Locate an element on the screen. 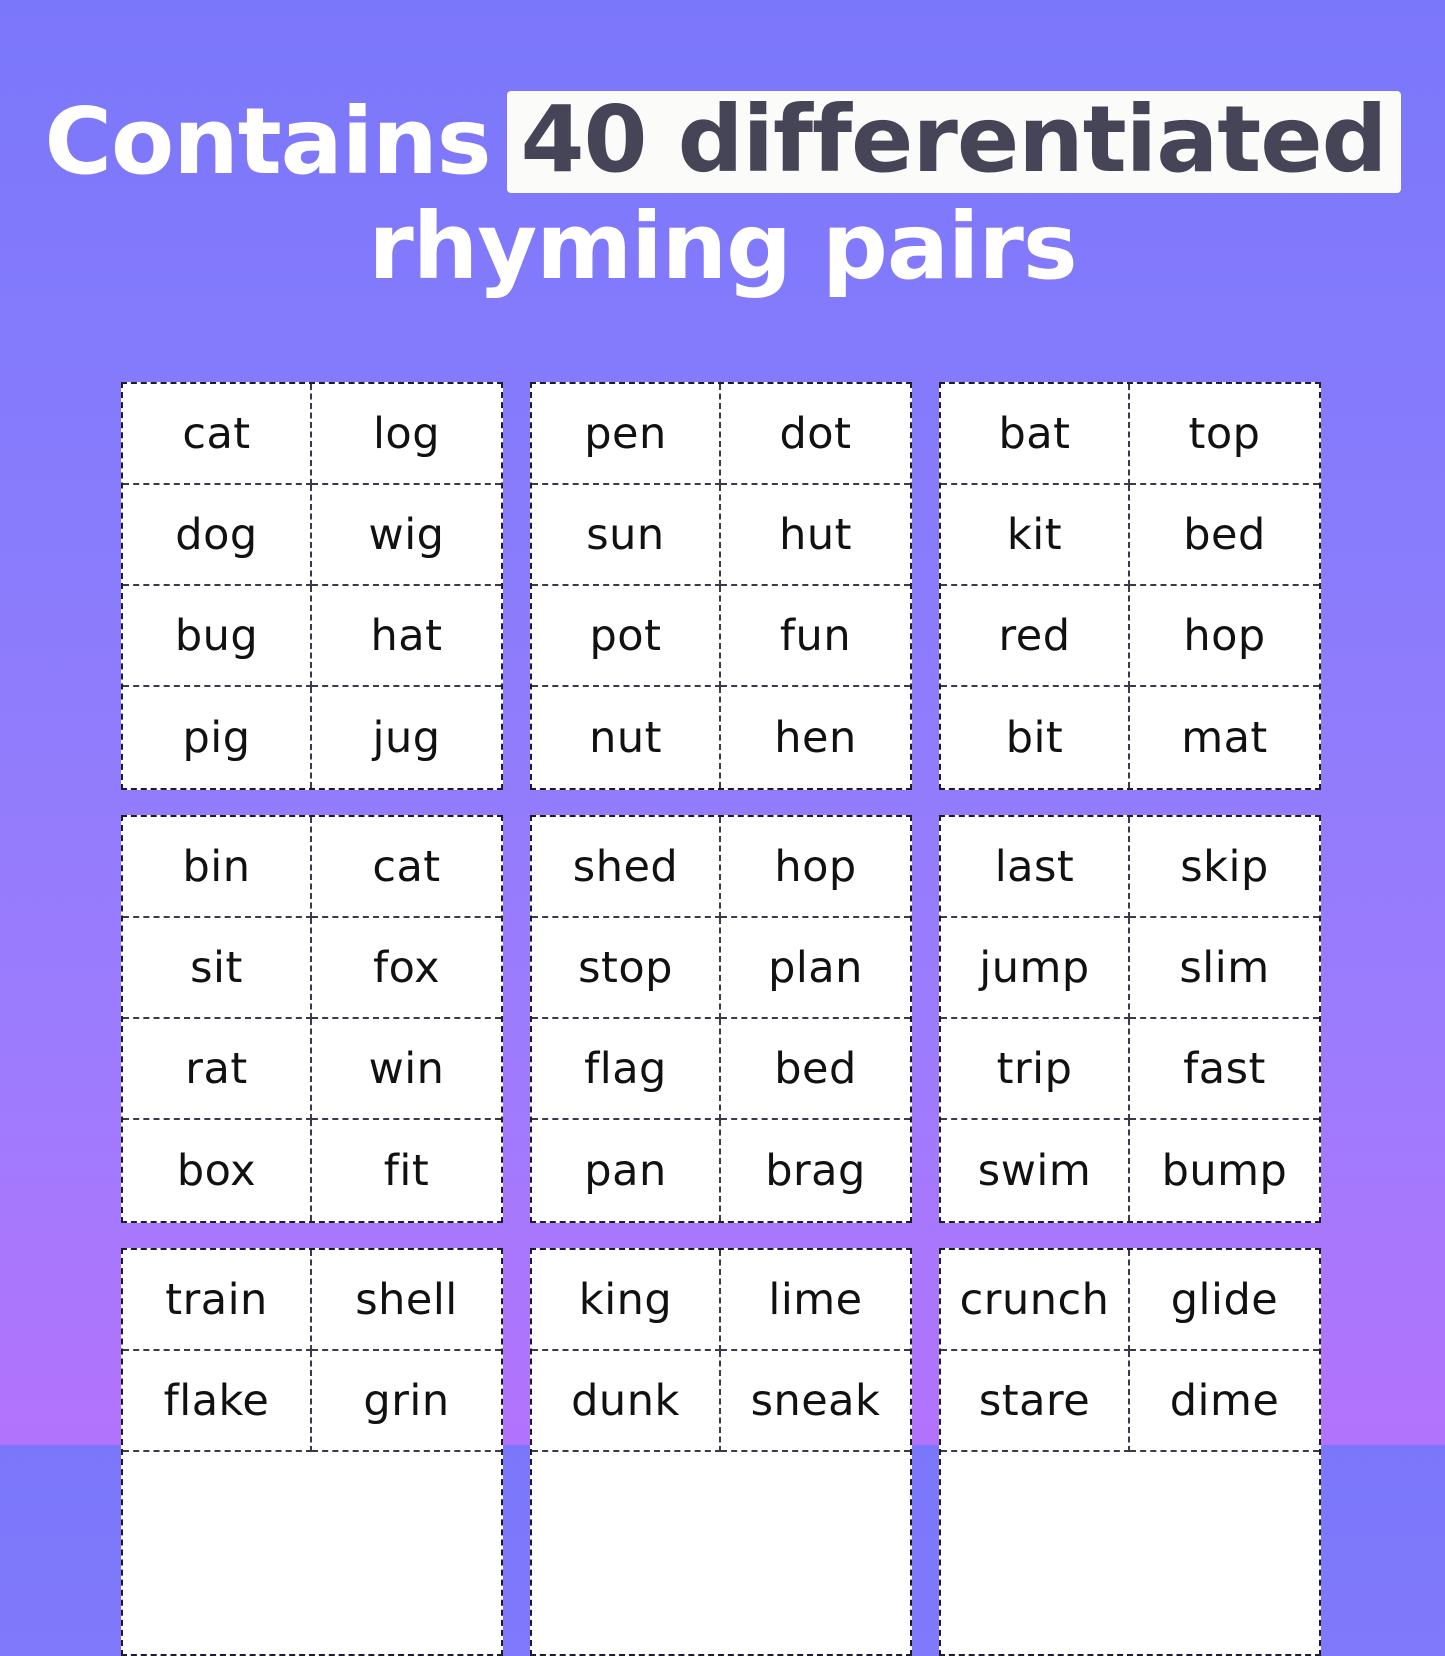 The height and width of the screenshot is (1656, 1445). word-cell: pen is located at coordinates (626, 434).